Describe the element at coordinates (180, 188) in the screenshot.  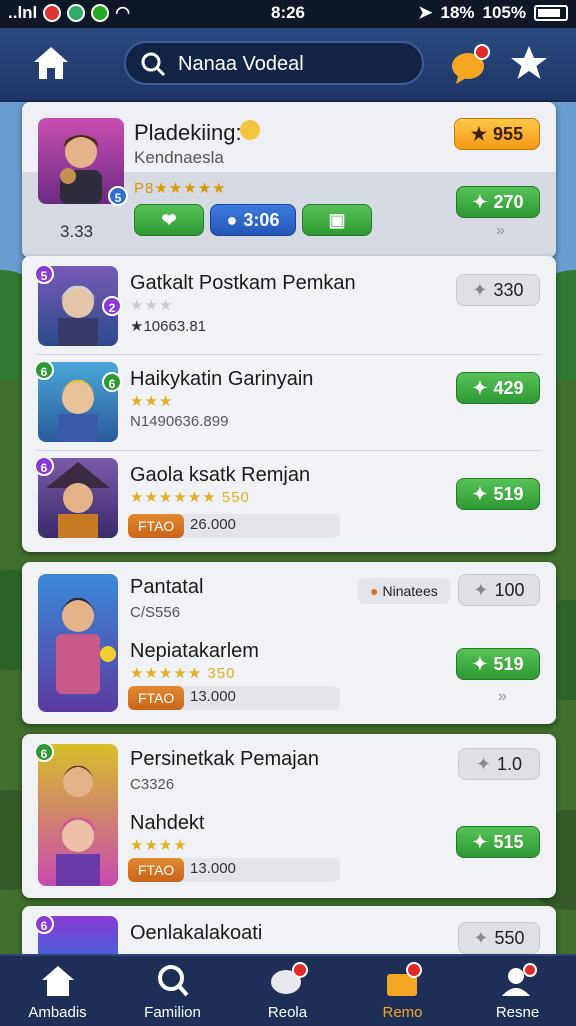
I see `featured-rating: P8★★★★★` at that location.